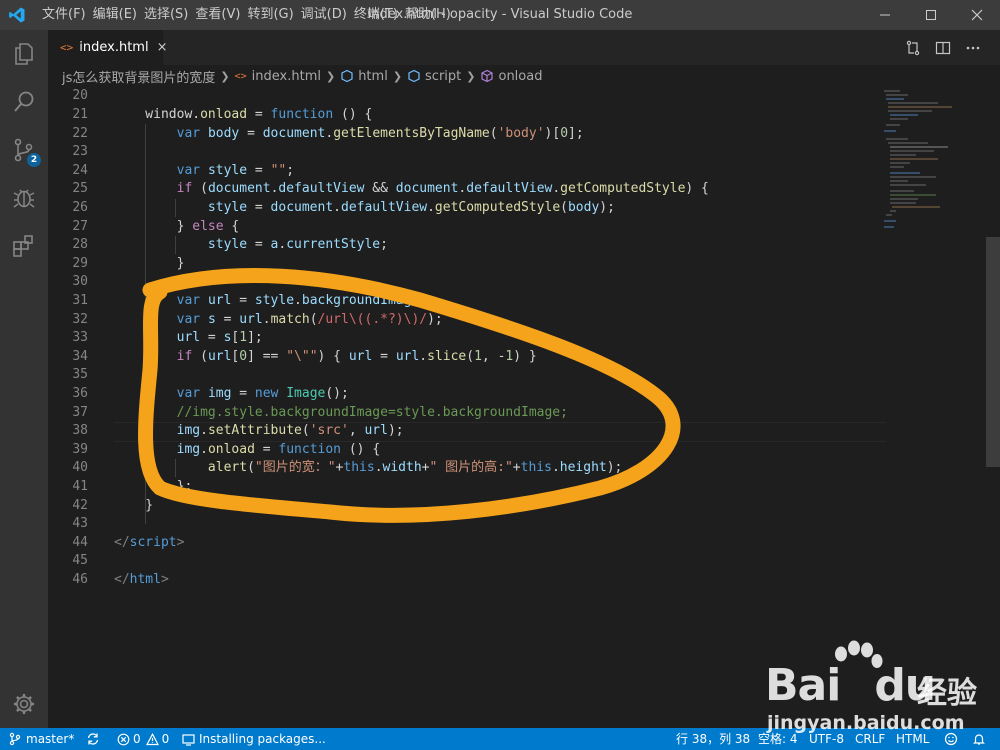 The height and width of the screenshot is (750, 1000). What do you see at coordinates (80, 96) in the screenshot?
I see `line-number: 20` at bounding box center [80, 96].